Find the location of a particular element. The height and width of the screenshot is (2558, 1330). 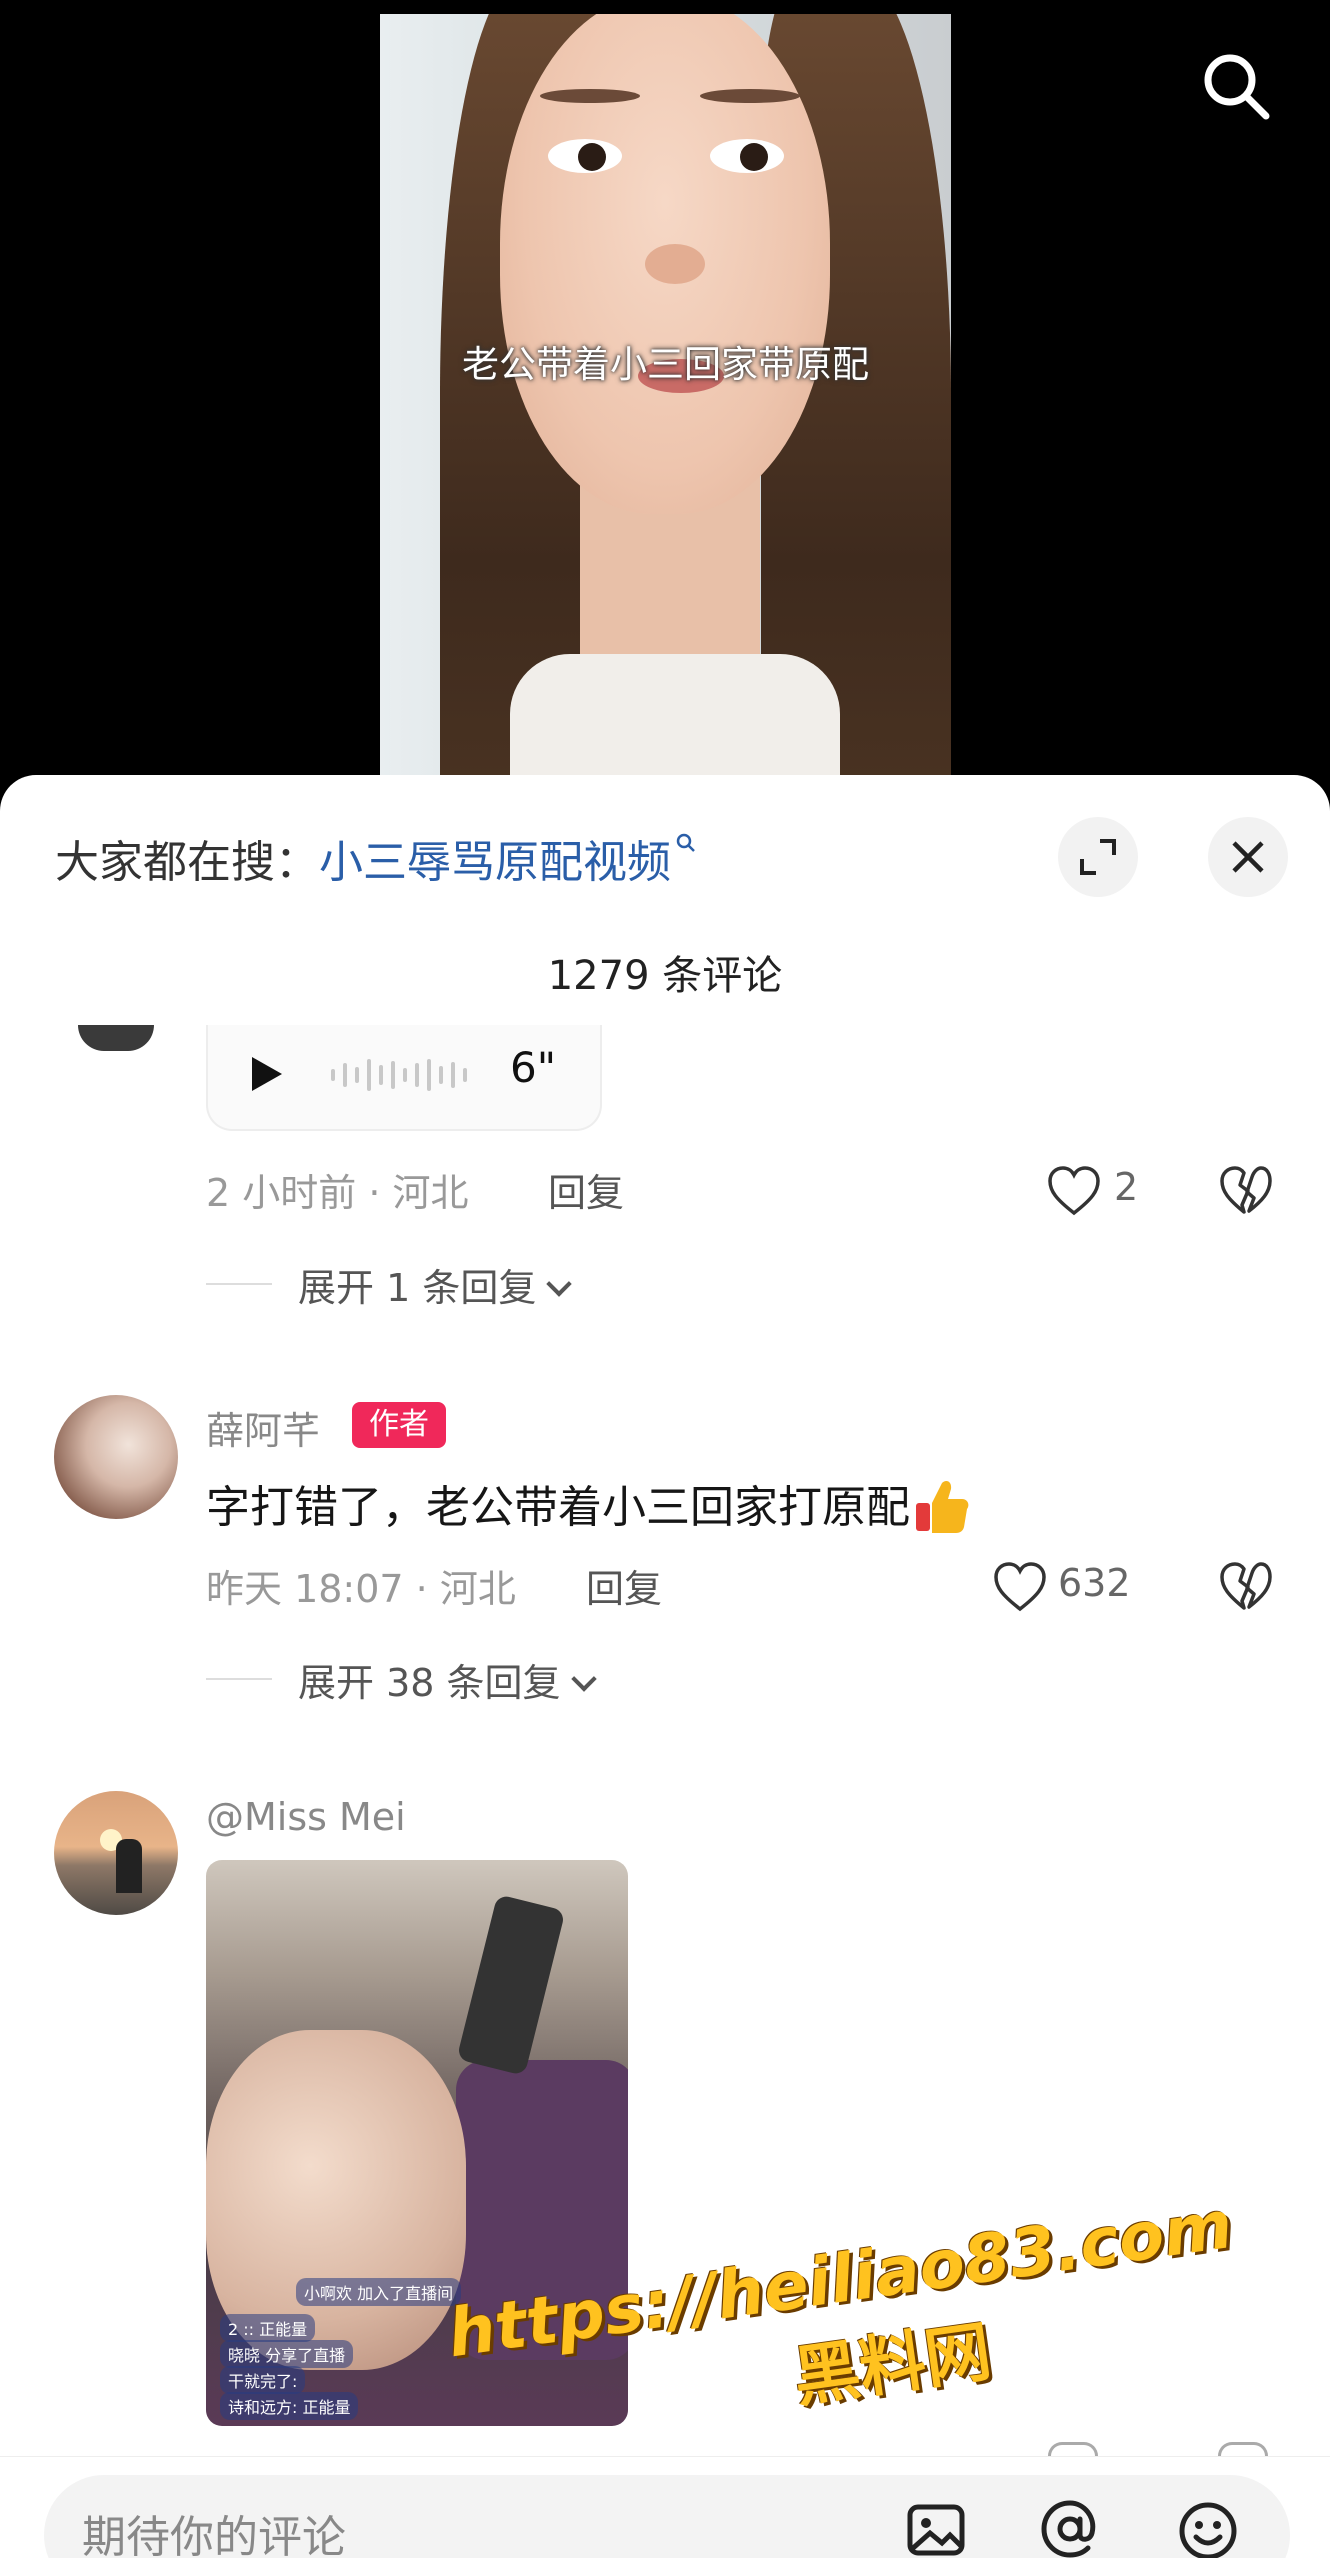

video-subtitle: 老公带着小三回家带原配 is located at coordinates (665, 364).